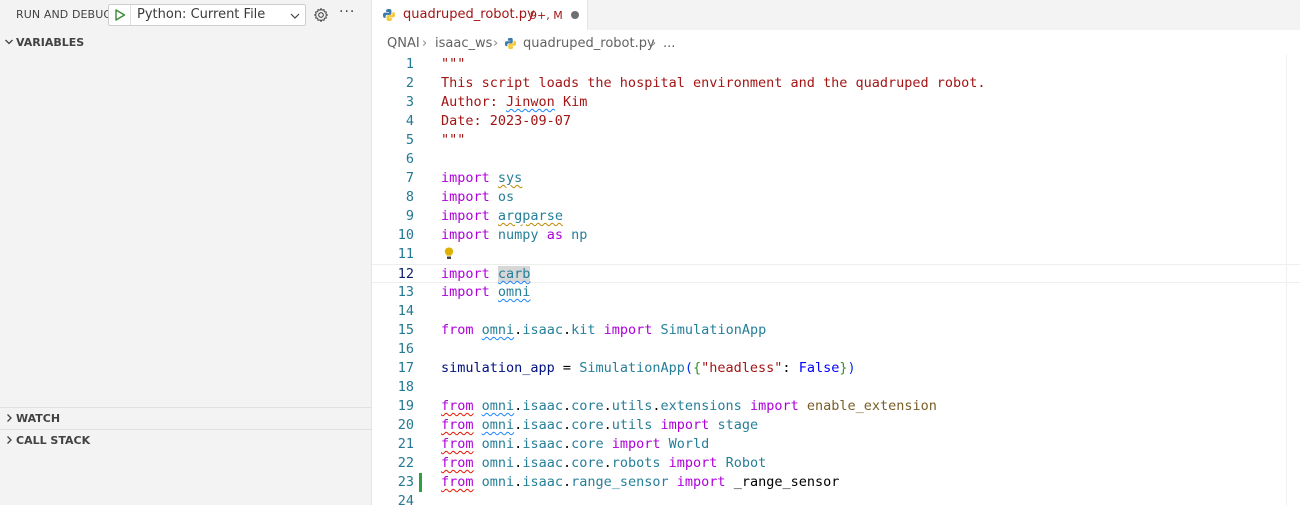  Describe the element at coordinates (836, 178) in the screenshot. I see `code-line: 7 import sys` at that location.